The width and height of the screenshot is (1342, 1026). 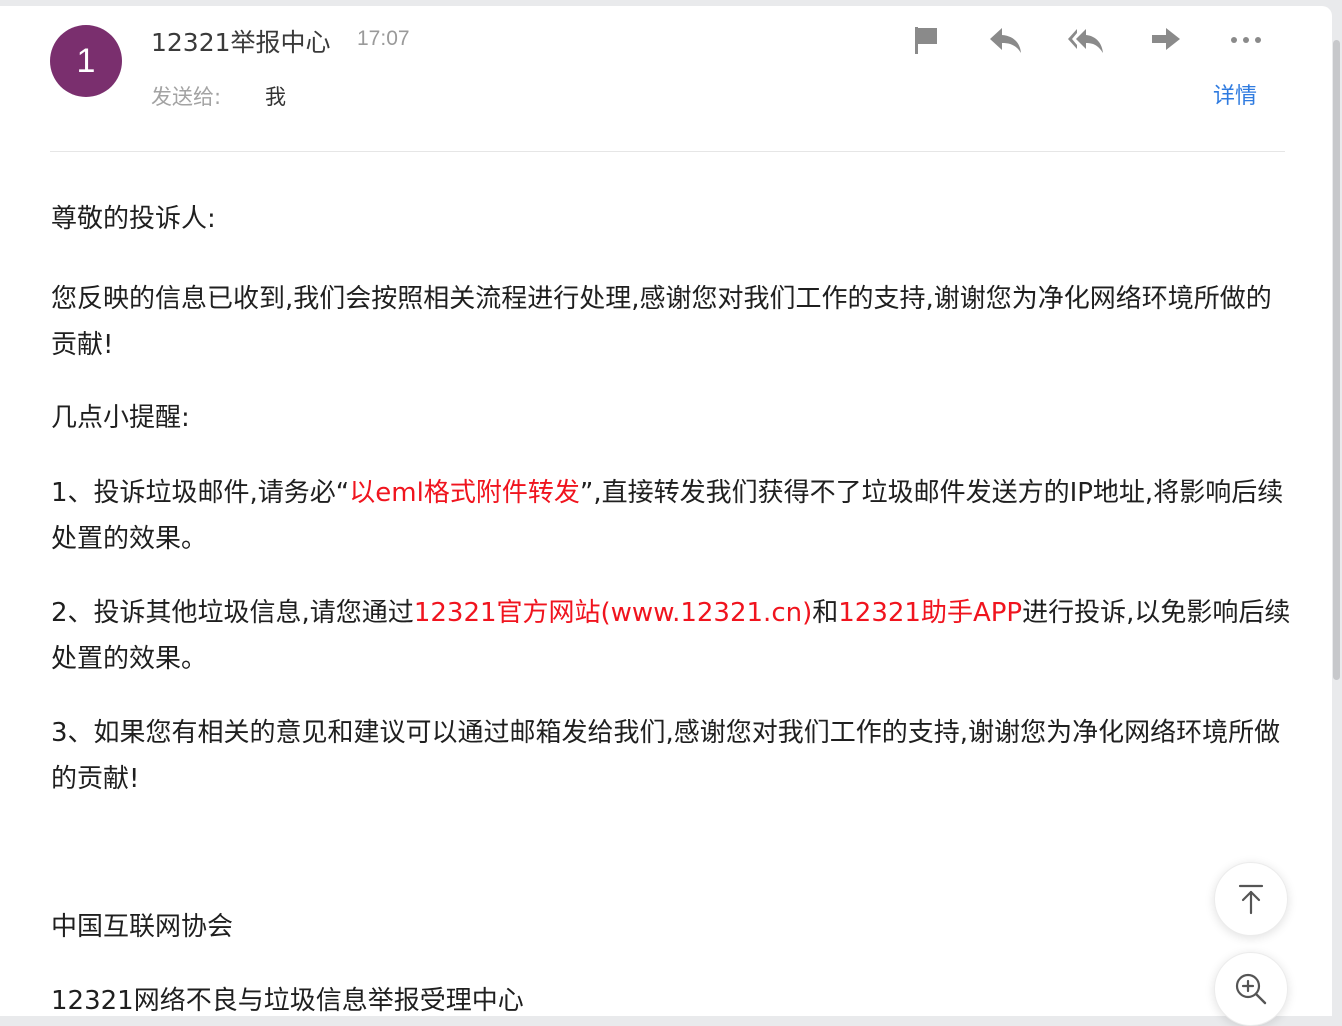 I want to click on reminder-item-2-middle: 和, so click(x=825, y=613).